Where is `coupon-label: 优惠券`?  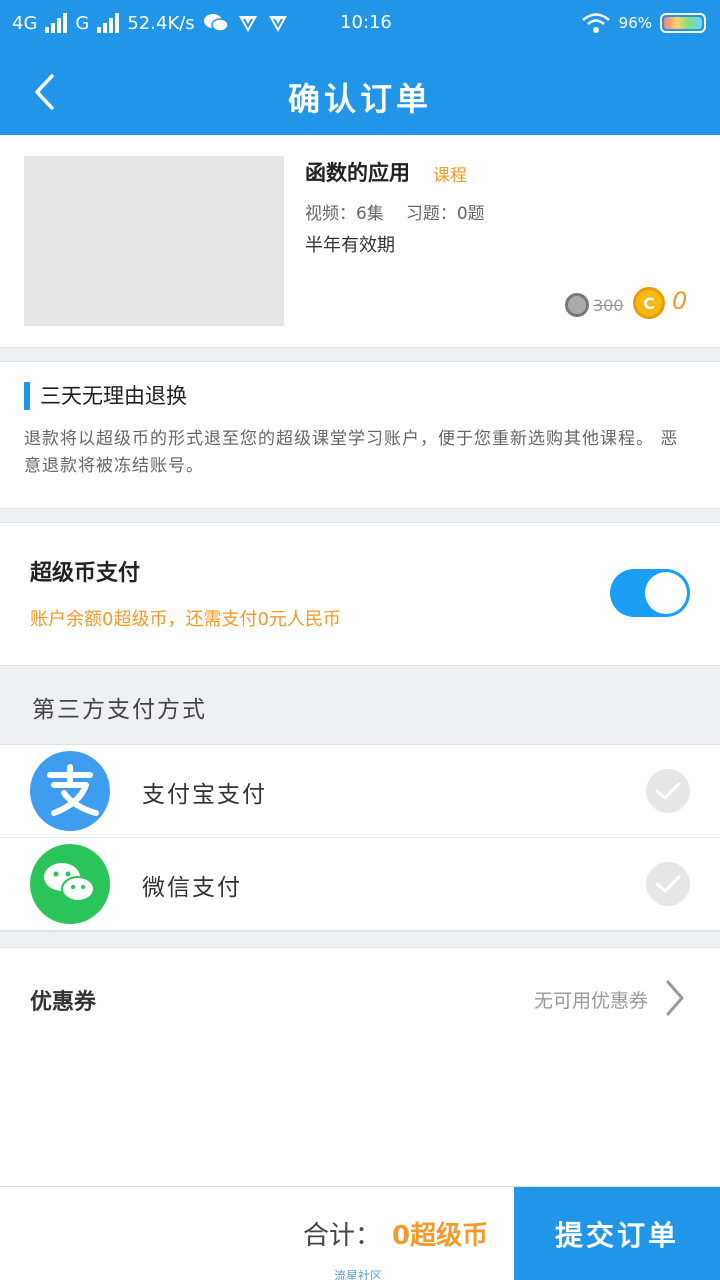 coupon-label: 优惠券 is located at coordinates (63, 1002).